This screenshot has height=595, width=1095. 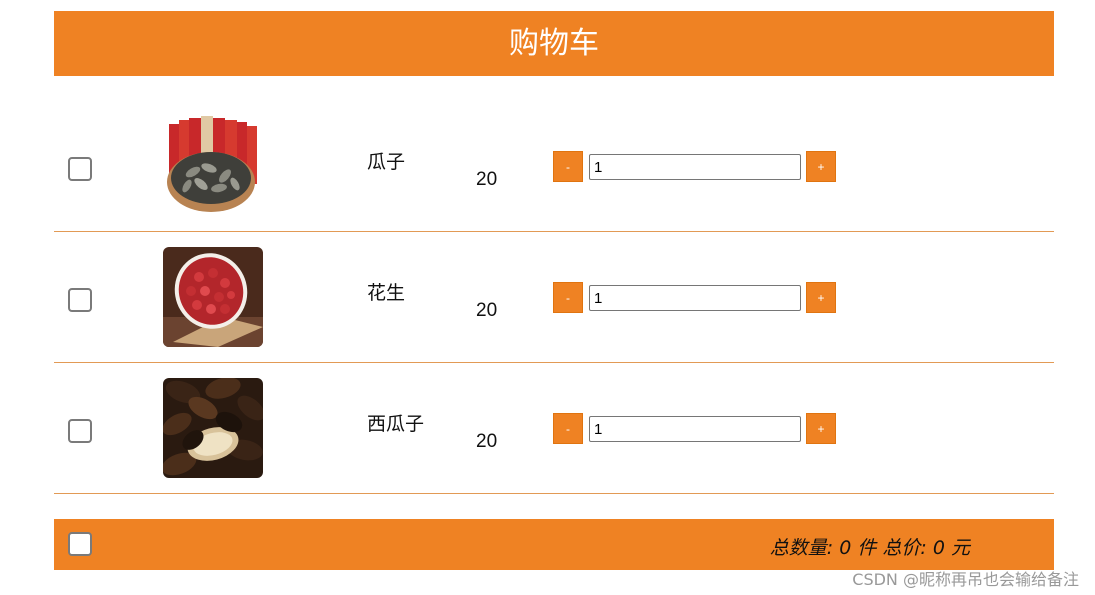 What do you see at coordinates (396, 424) in the screenshot?
I see `item-name: 西瓜子` at bounding box center [396, 424].